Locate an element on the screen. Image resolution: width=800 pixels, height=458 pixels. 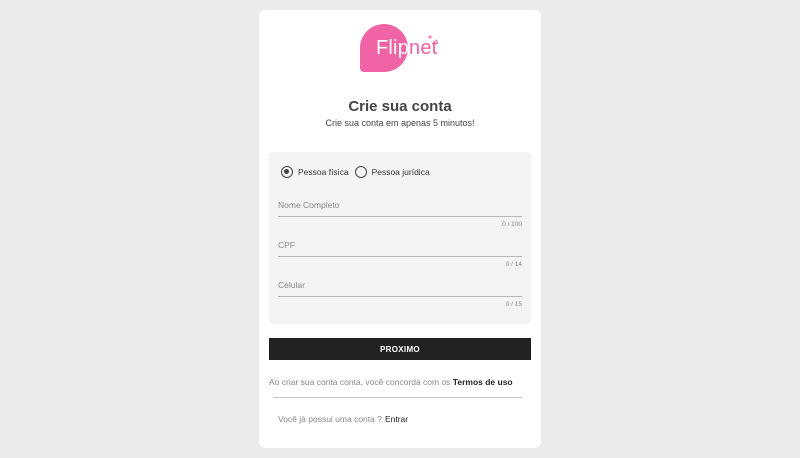
logo-part1: Flip is located at coordinates (393, 48).